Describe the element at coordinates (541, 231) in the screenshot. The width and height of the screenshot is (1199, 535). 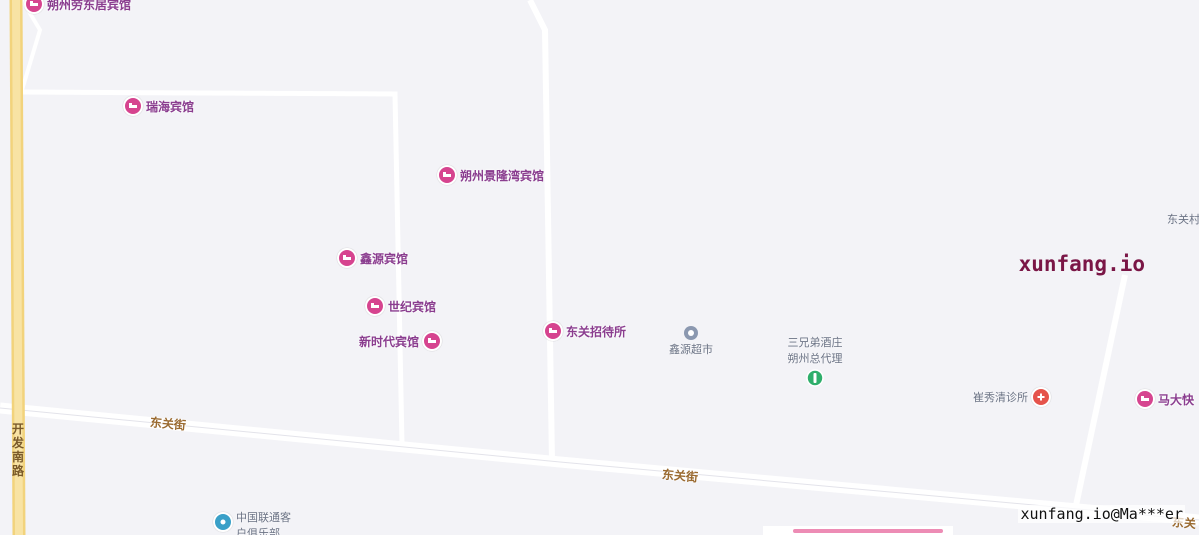
I see `local-road-vertical` at that location.